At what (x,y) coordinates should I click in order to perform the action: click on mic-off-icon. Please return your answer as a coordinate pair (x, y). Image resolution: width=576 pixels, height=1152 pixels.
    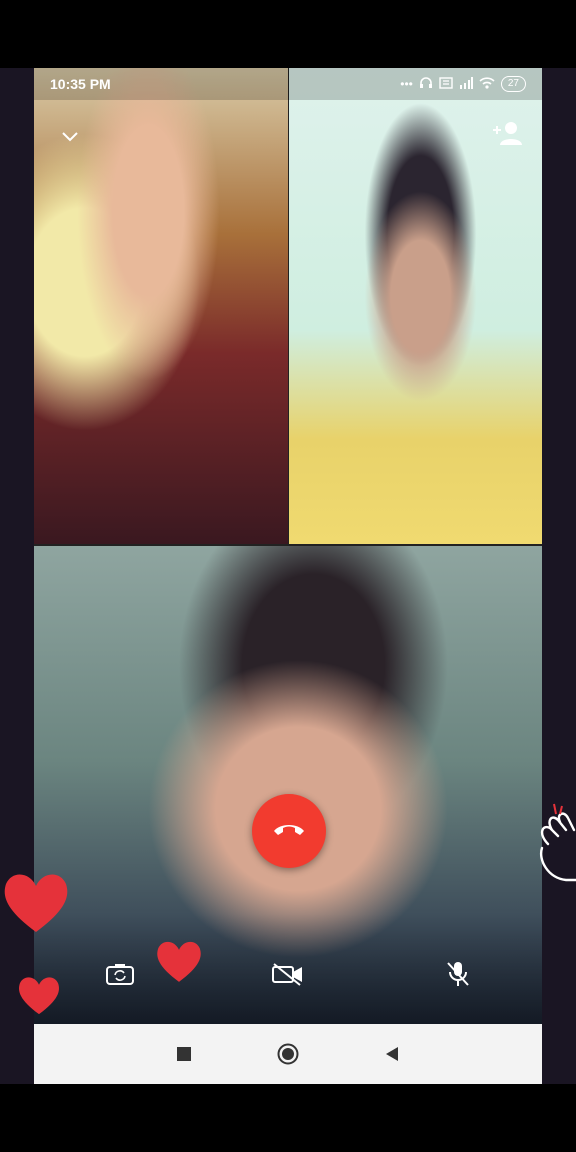
    Looking at the image, I should click on (458, 976).